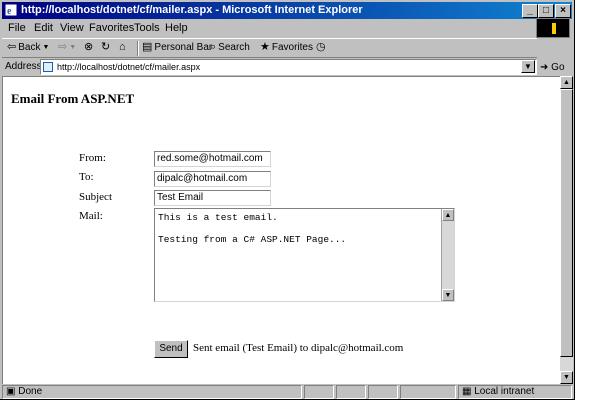 The height and width of the screenshot is (403, 609). I want to click on menu-tools: Tools, so click(147, 28).